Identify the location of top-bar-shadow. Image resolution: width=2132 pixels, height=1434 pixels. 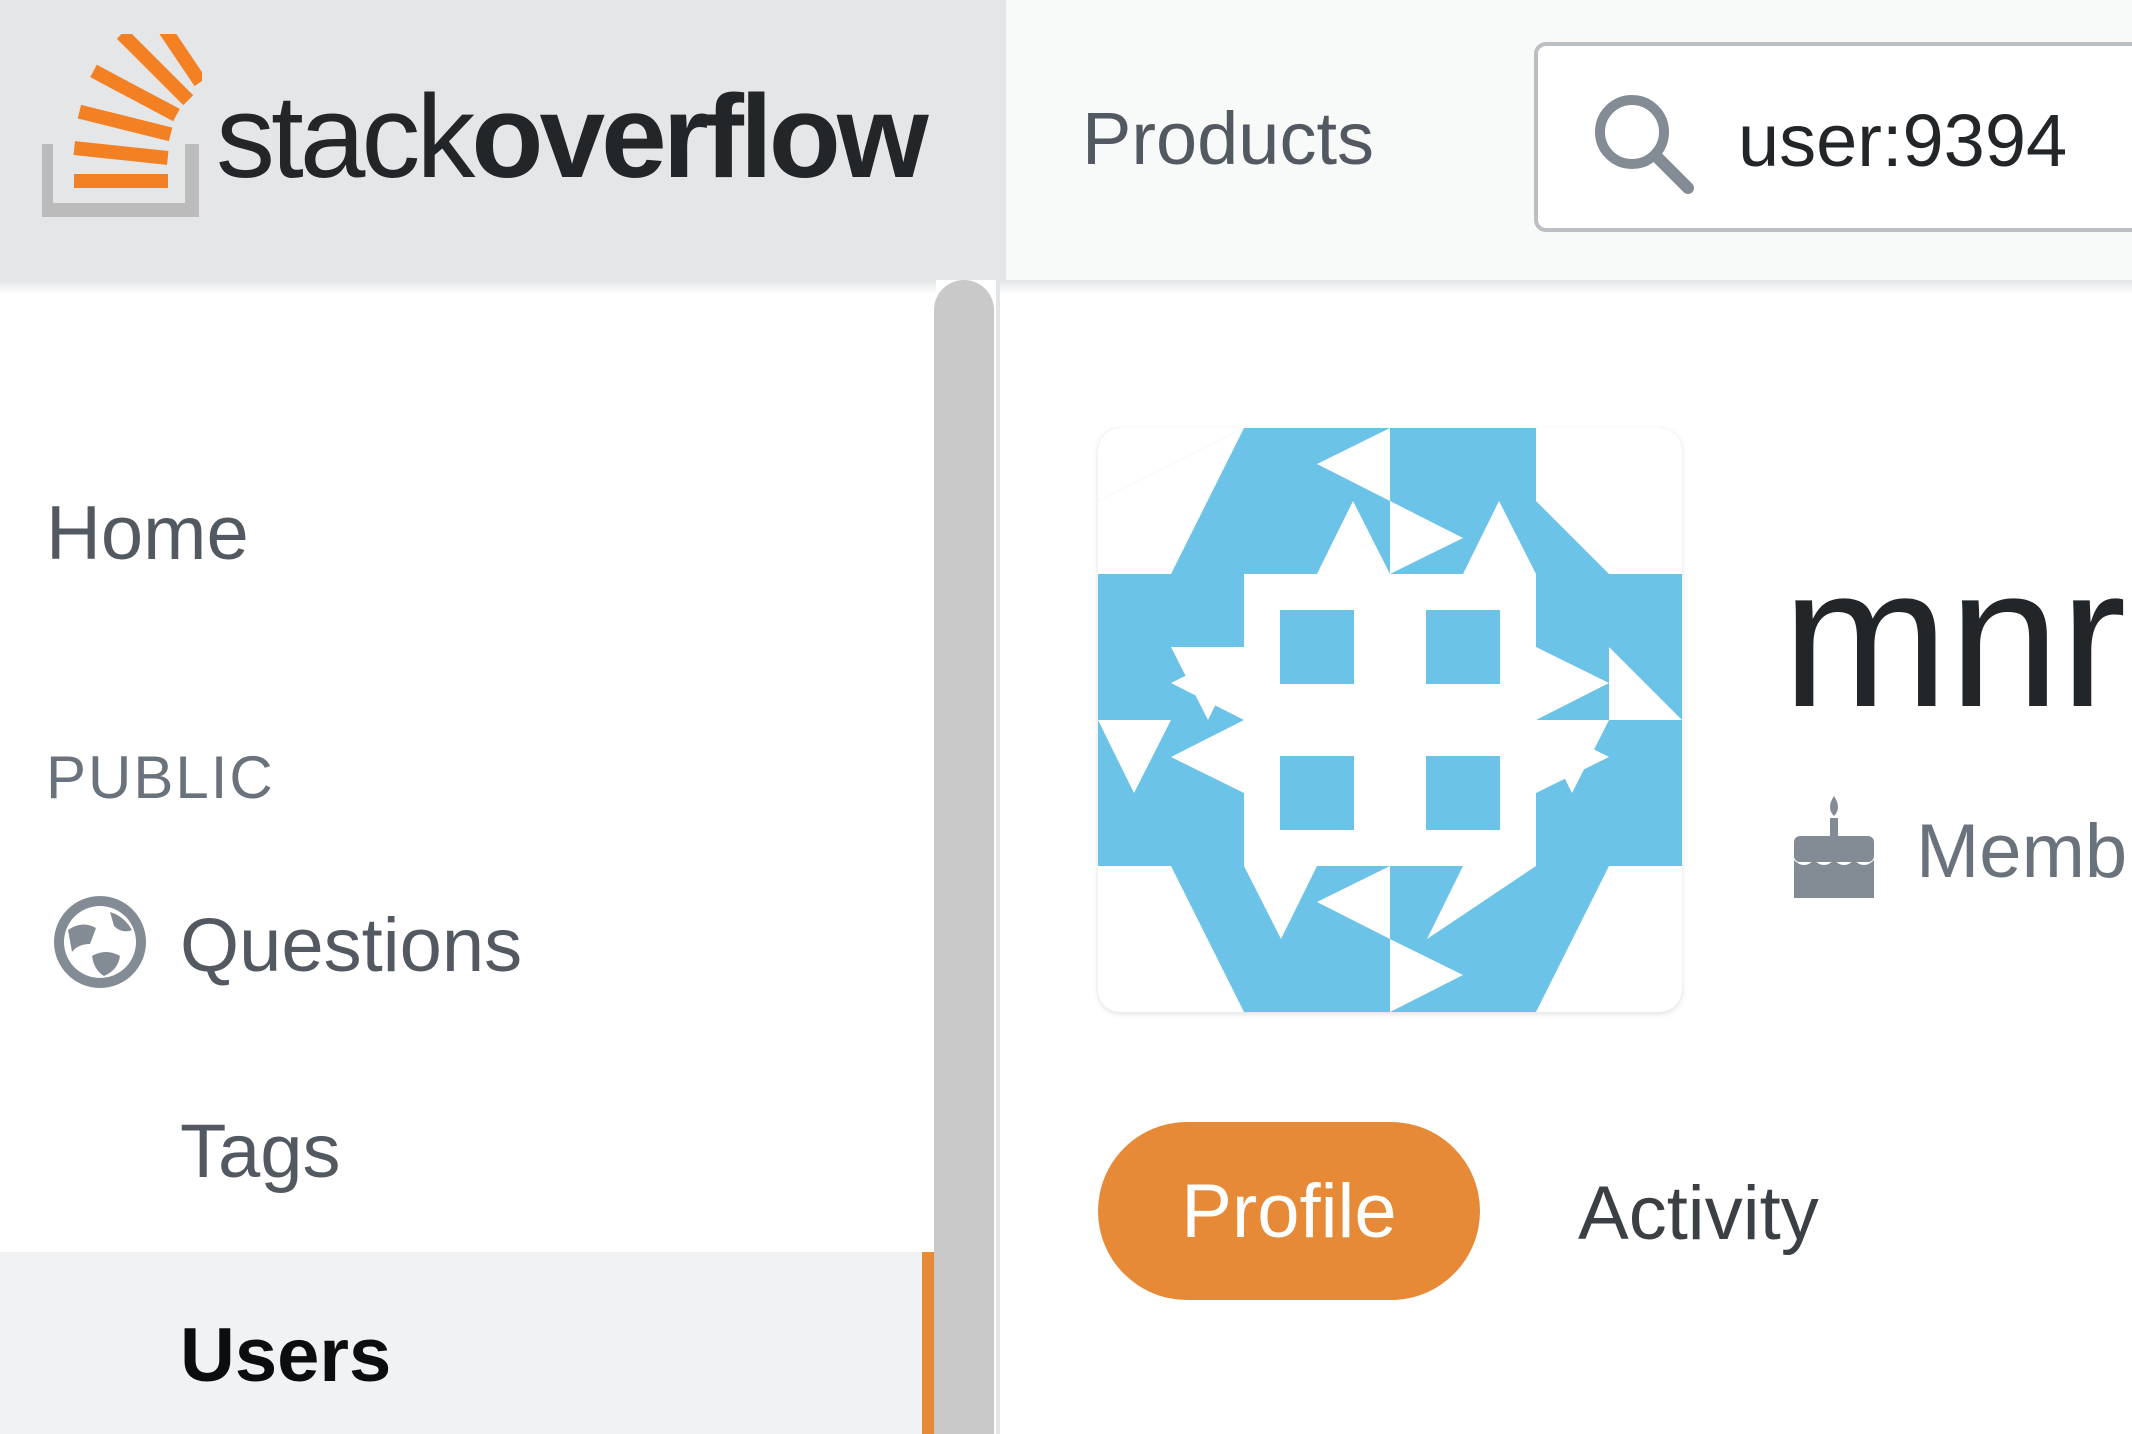
(1066, 287).